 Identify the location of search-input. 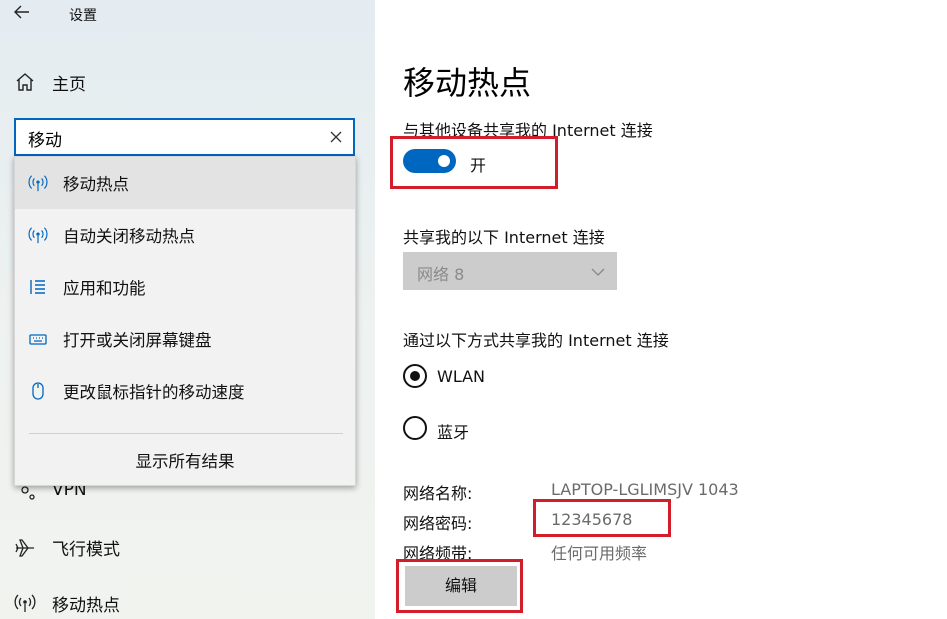
(173, 138).